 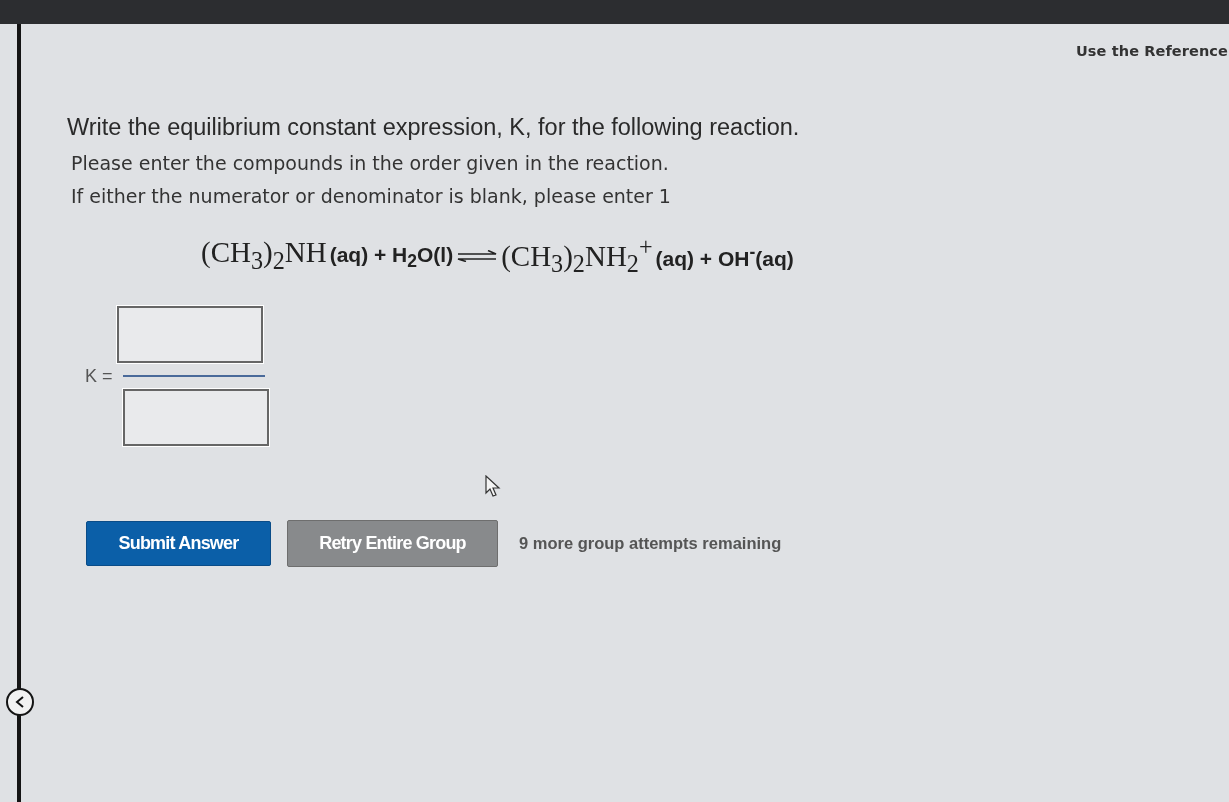 What do you see at coordinates (1152, 58) in the screenshot?
I see `references-link: Use the Reference` at bounding box center [1152, 58].